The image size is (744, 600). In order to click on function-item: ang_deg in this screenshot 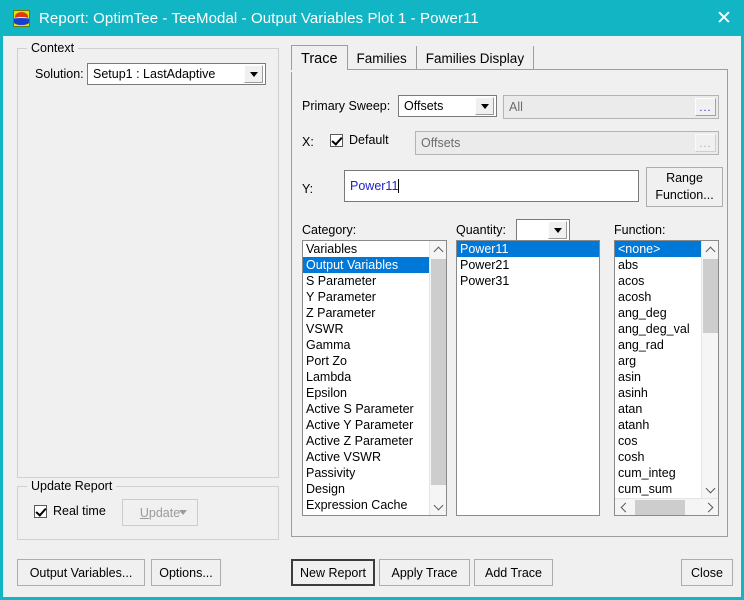, I will do `click(658, 313)`.